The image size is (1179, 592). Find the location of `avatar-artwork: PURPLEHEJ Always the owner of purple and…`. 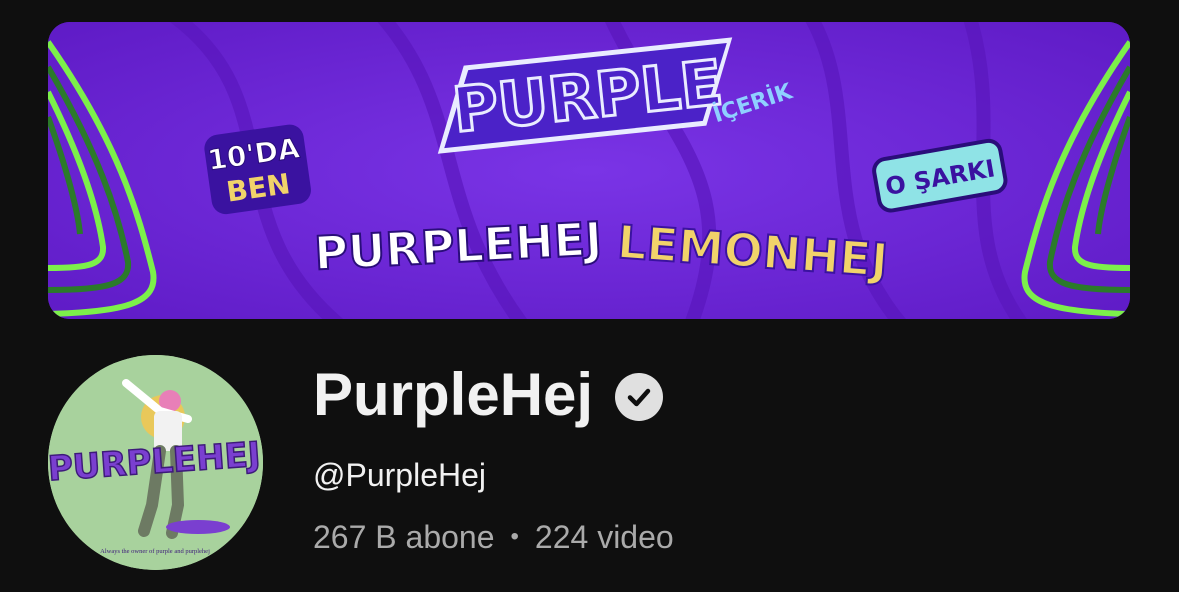

avatar-artwork: PURPLEHEJ Always the owner of purple and… is located at coordinates (155, 462).